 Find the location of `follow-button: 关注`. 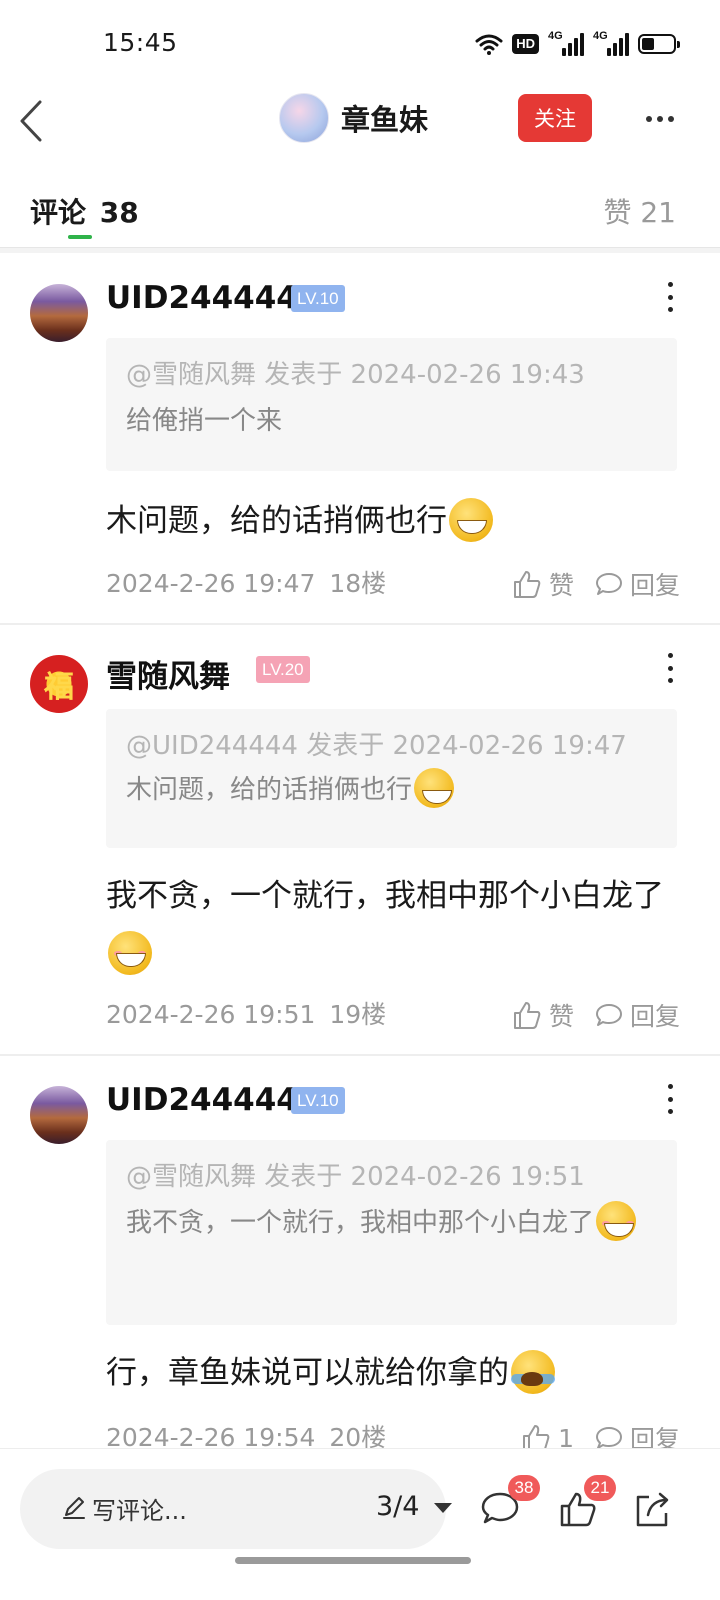

follow-button: 关注 is located at coordinates (555, 118).